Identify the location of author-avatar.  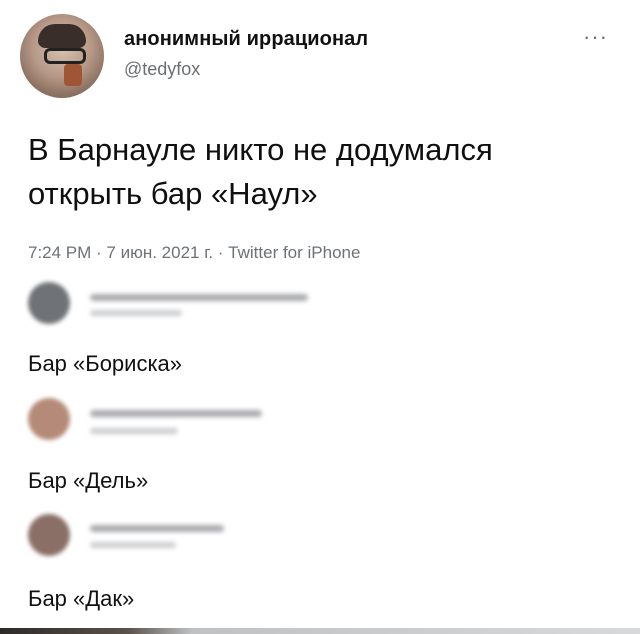
(62, 56).